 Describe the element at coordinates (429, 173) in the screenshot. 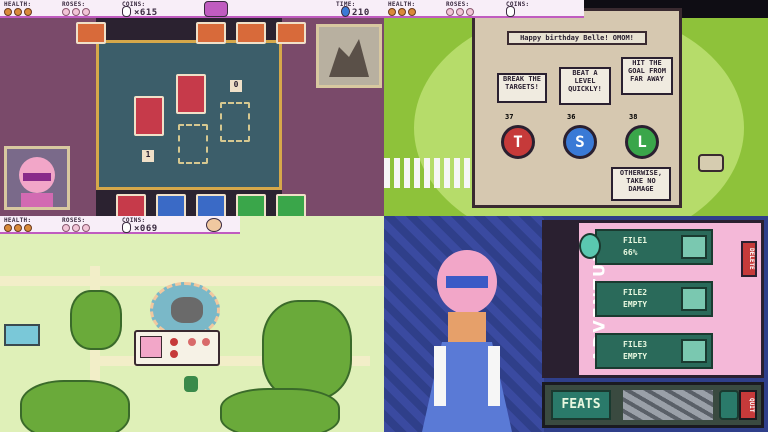

I see `picket-fence` at that location.